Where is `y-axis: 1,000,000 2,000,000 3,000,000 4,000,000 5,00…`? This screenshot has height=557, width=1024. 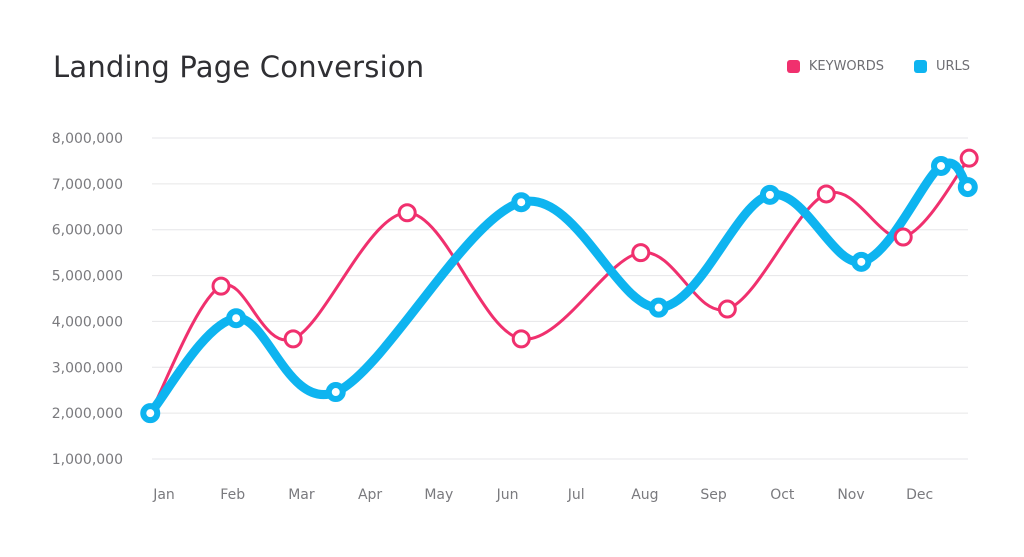
y-axis: 1,000,000 2,000,000 3,000,000 4,000,000 5,00… is located at coordinates (87, 299).